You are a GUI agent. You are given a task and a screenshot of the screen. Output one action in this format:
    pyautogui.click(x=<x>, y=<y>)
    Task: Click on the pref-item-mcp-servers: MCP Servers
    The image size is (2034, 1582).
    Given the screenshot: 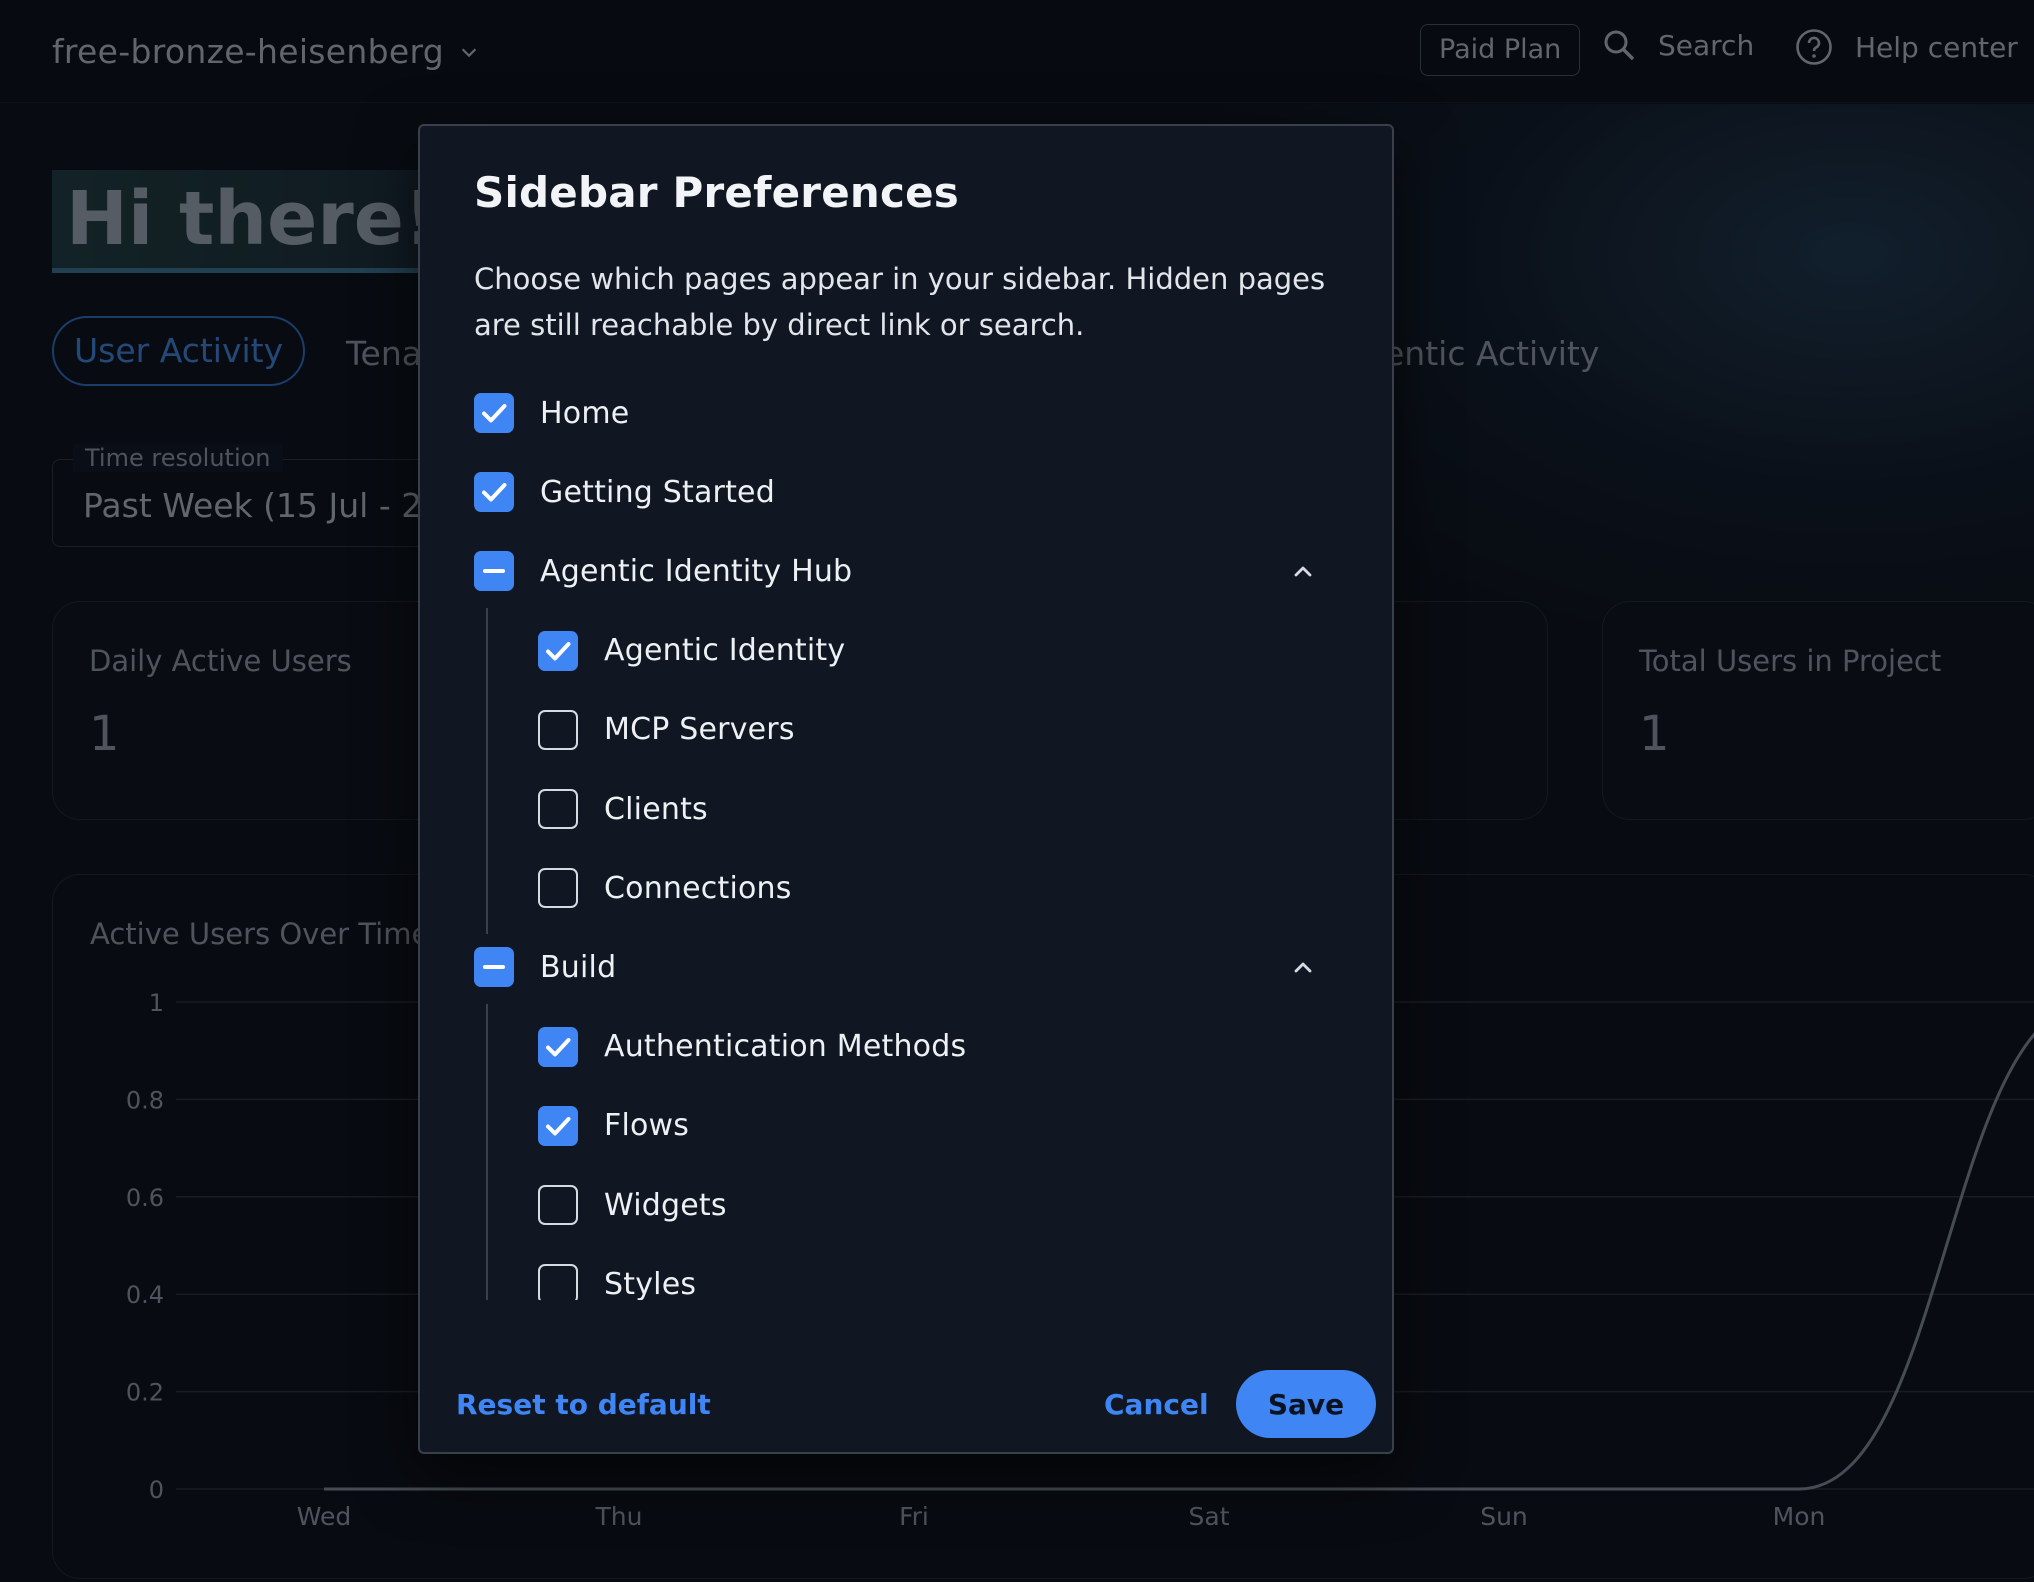 What is the action you would take?
    pyautogui.click(x=666, y=730)
    